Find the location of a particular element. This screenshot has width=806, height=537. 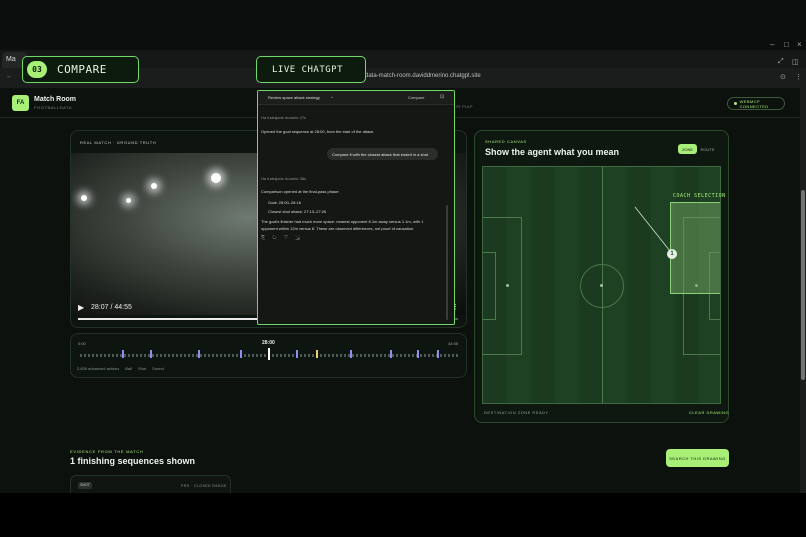

menu-kebab-icon: ⋮ is located at coordinates (798, 77).